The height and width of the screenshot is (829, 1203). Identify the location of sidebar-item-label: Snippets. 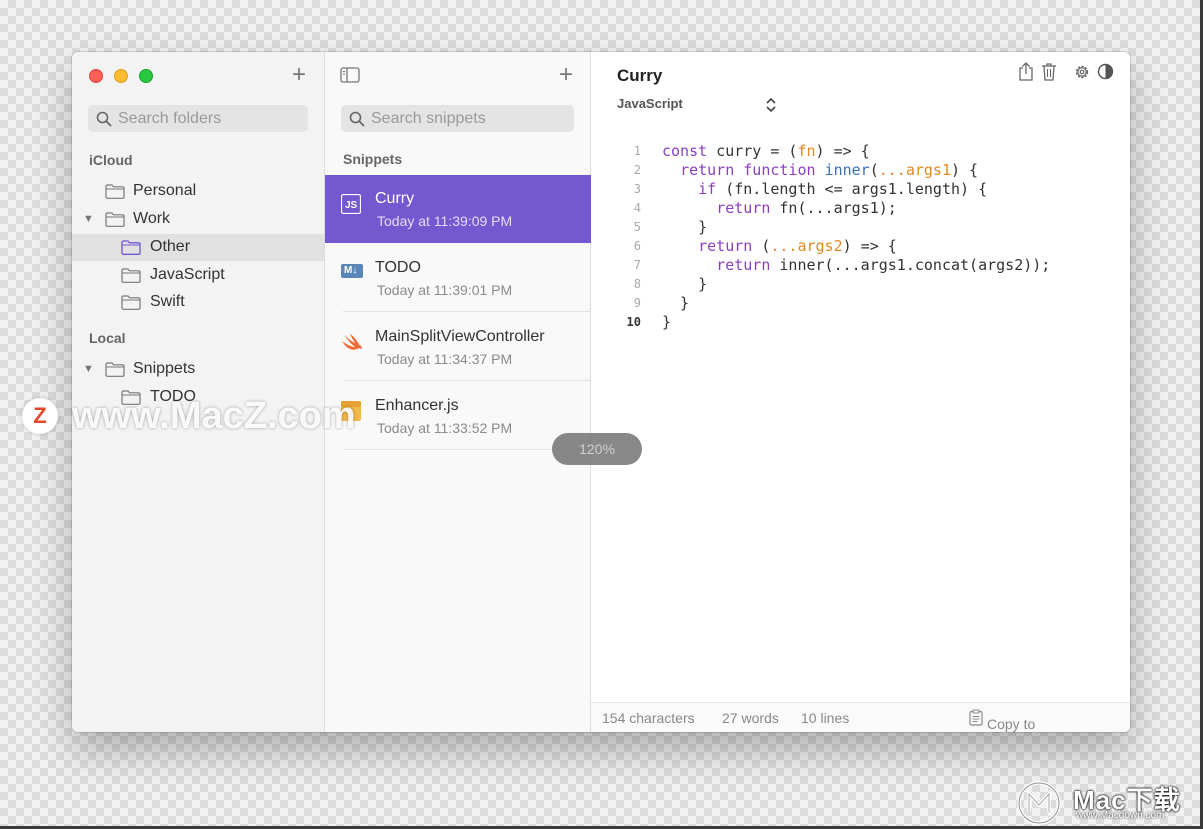
(164, 368).